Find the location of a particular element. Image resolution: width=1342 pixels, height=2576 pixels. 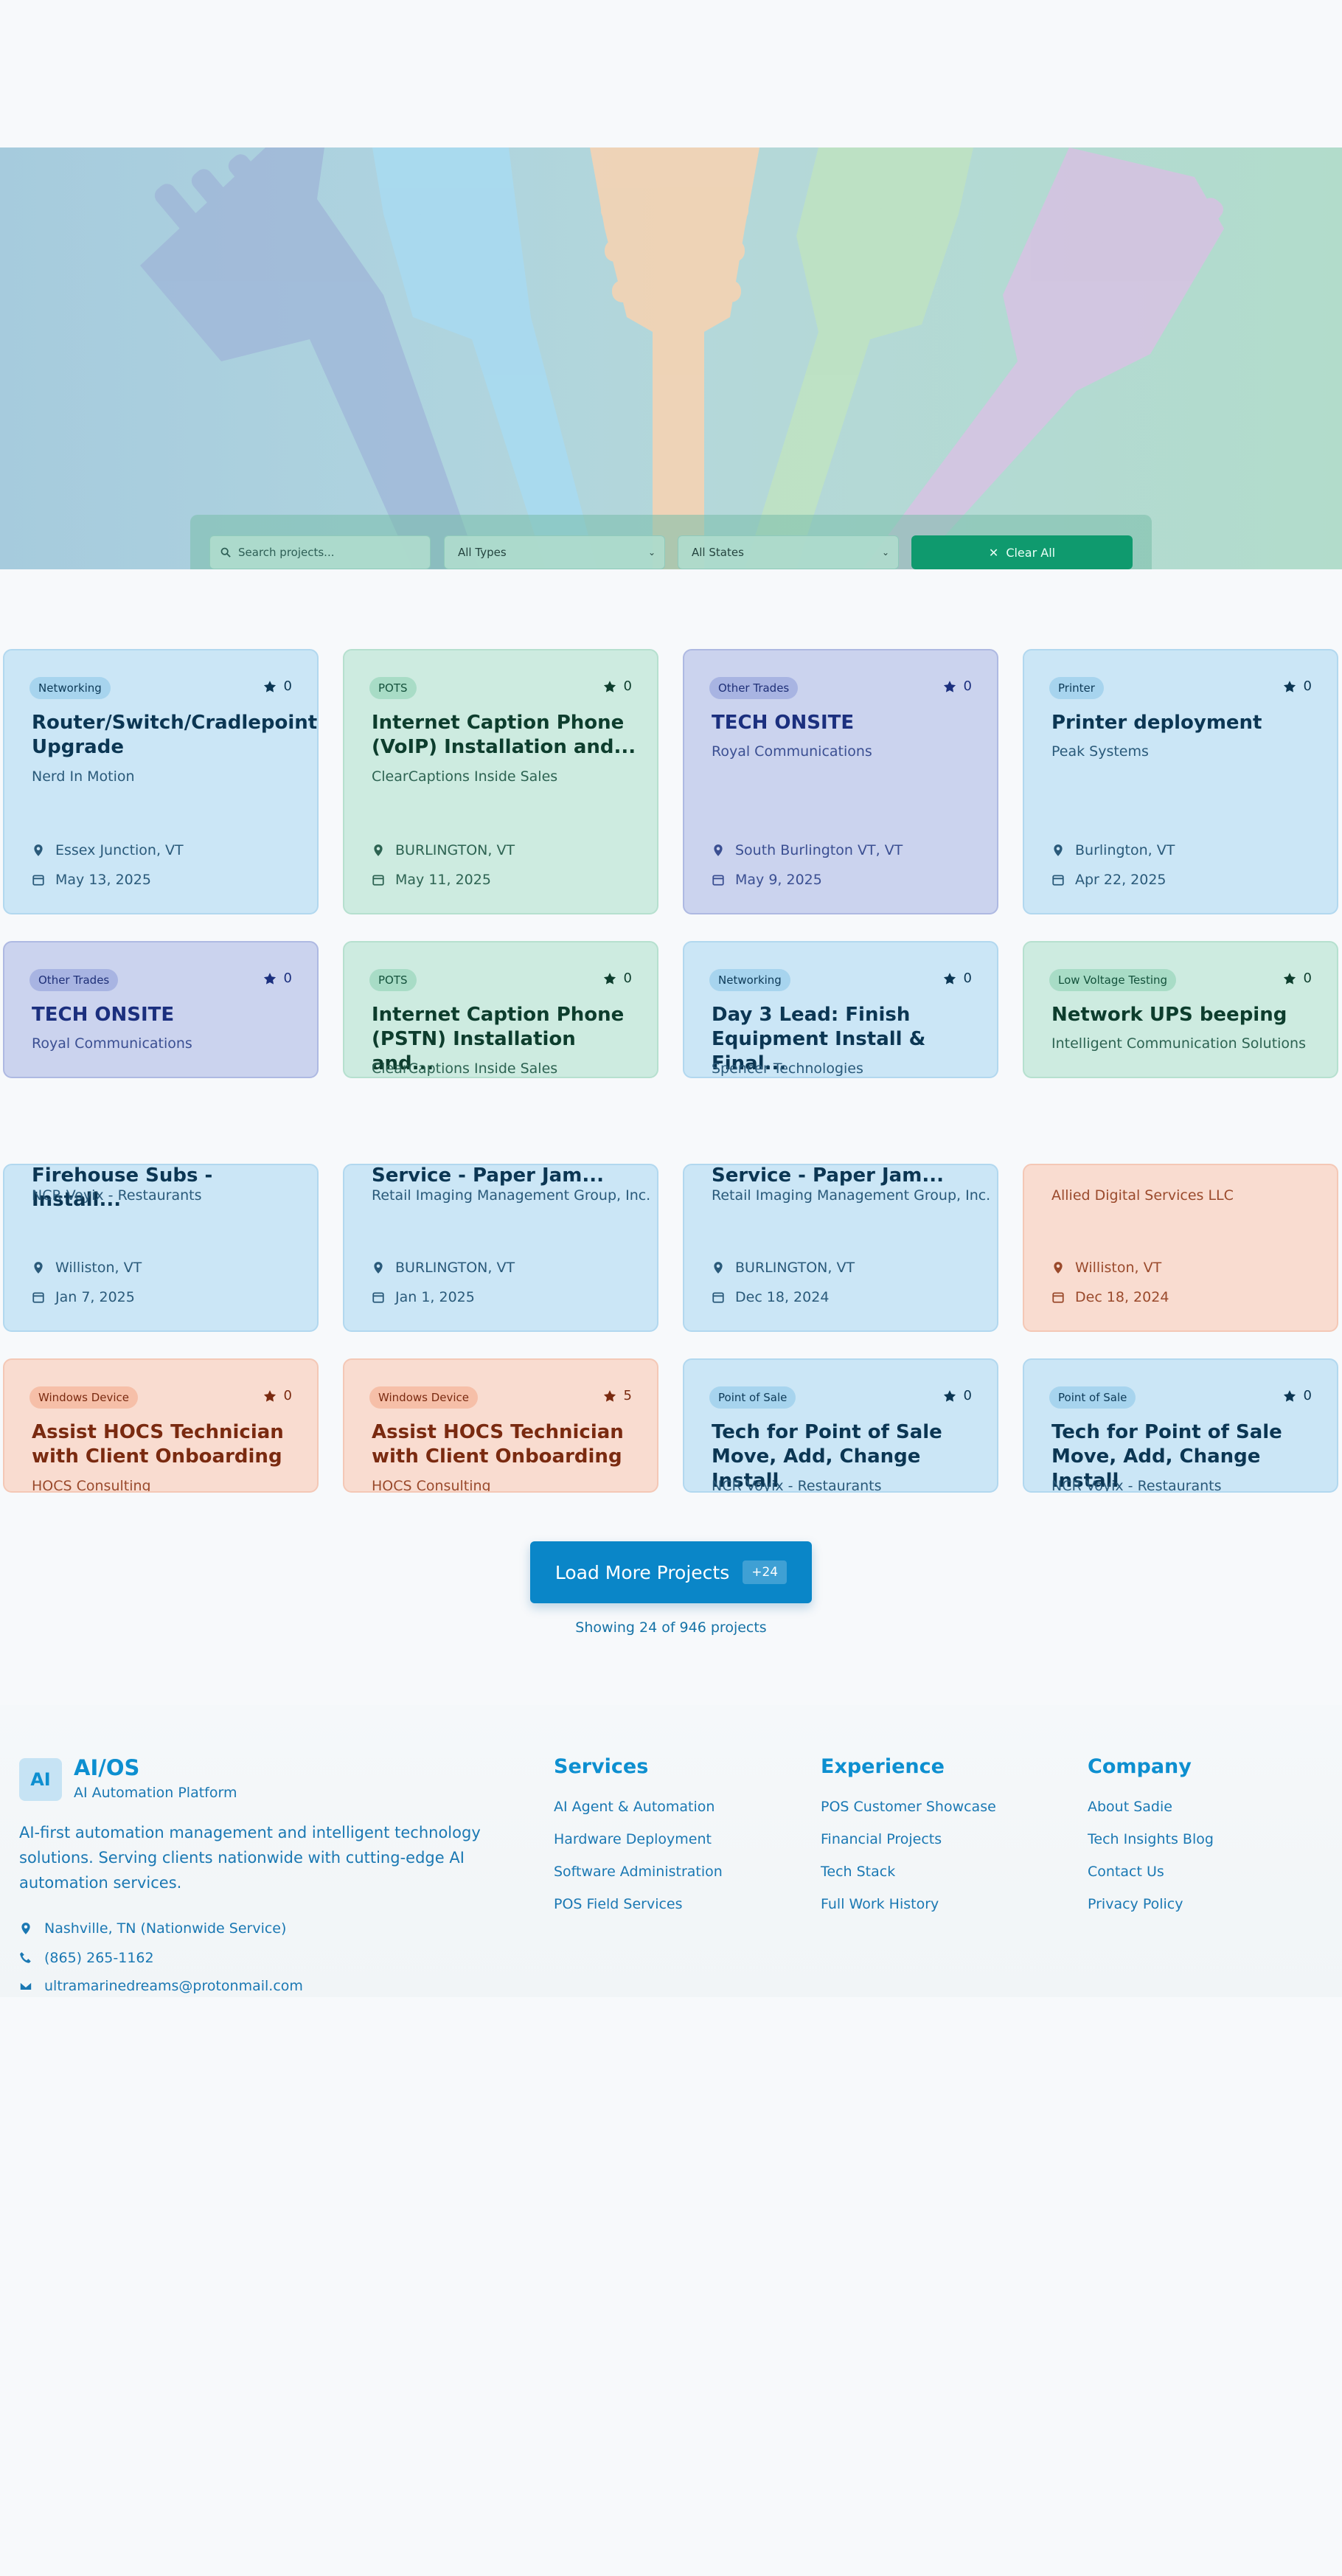

logo-badge: AI is located at coordinates (40, 1779).